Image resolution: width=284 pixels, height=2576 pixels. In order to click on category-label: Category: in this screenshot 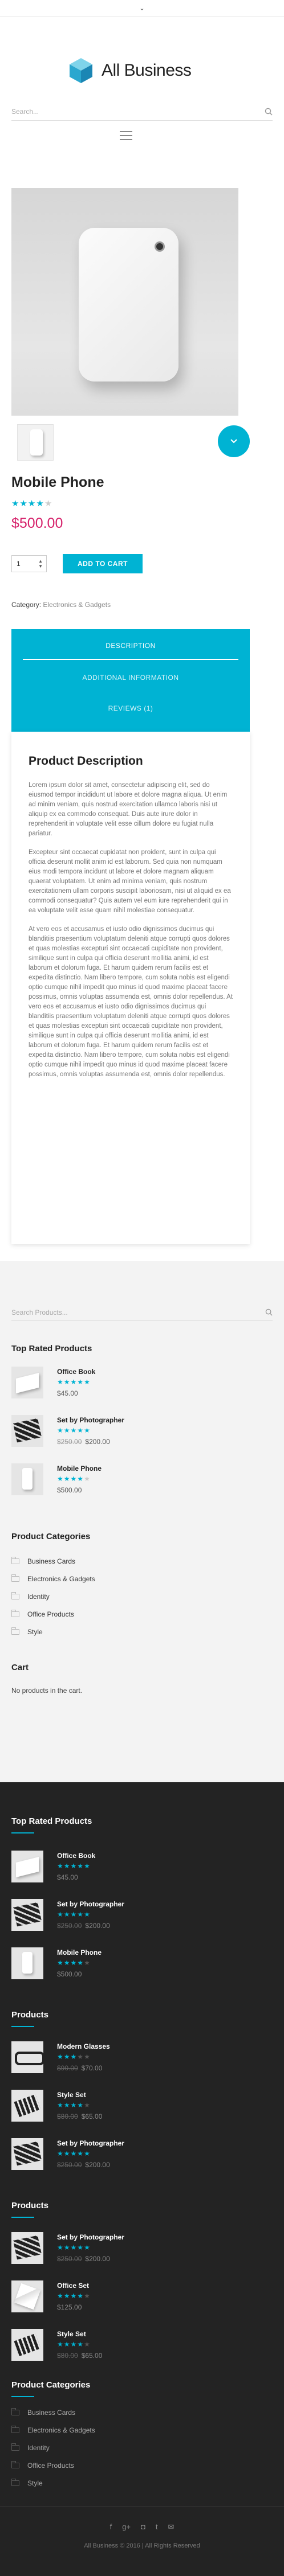, I will do `click(27, 605)`.